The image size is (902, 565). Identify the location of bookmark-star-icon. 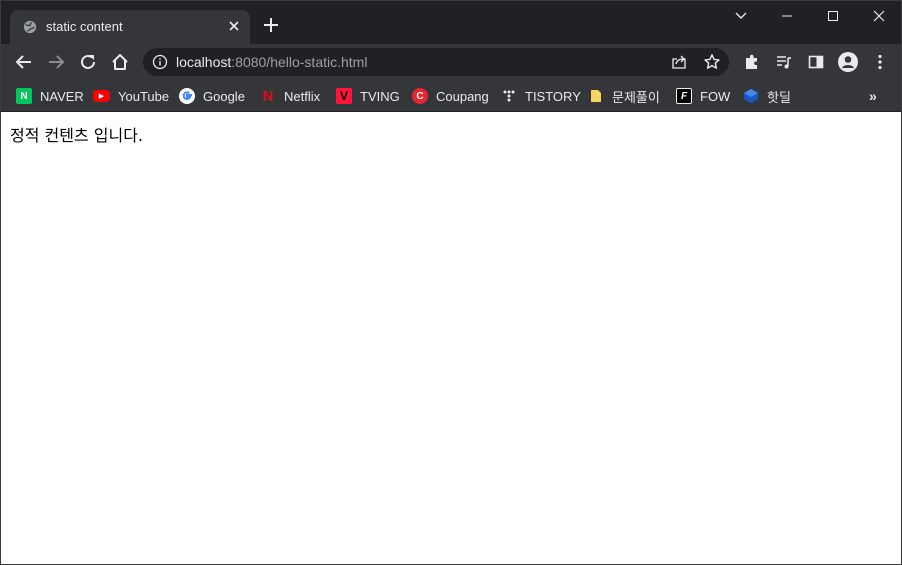
(712, 62).